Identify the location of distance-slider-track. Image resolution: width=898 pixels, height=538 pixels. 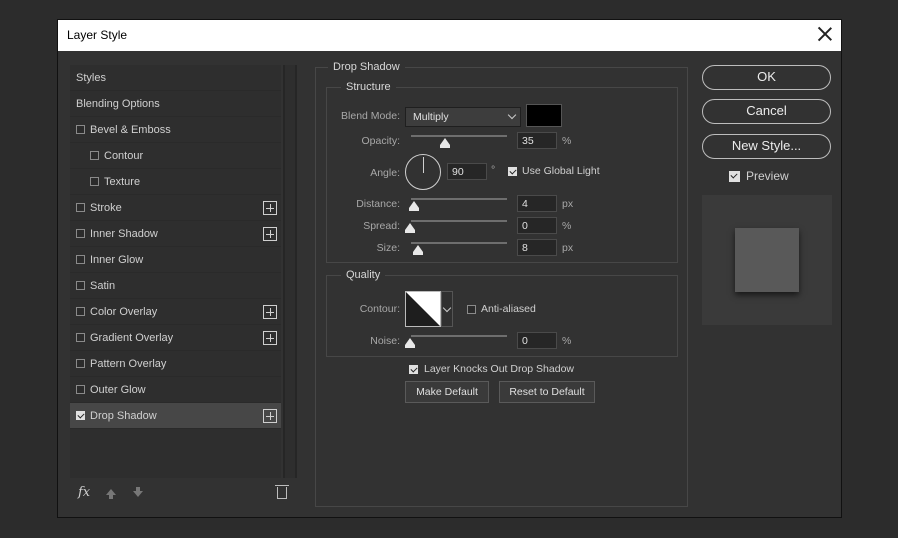
(459, 199).